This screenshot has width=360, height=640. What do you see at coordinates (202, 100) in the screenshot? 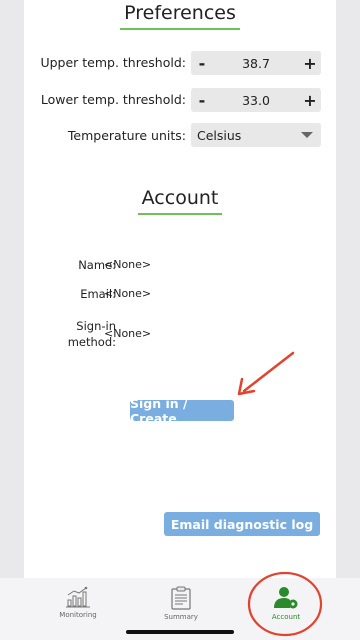
I see `lower-decrement-button: -` at bounding box center [202, 100].